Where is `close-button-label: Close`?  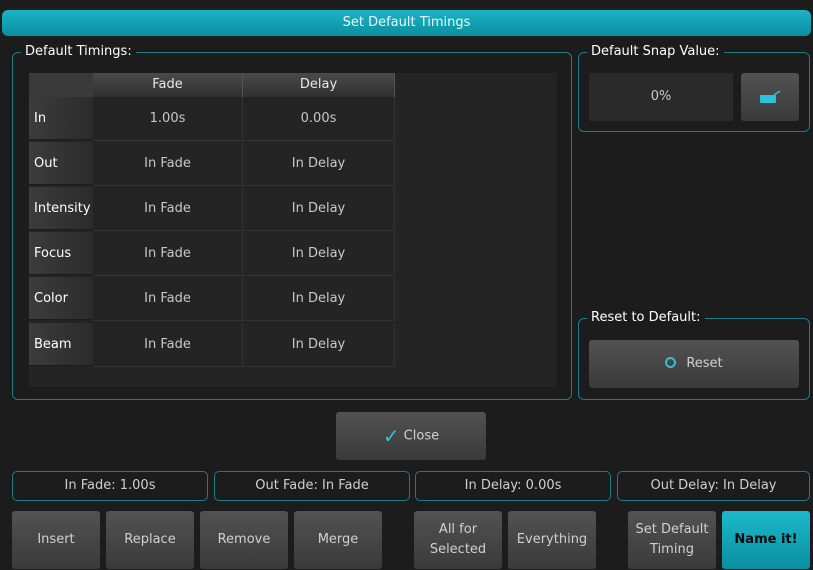 close-button-label: Close is located at coordinates (421, 436).